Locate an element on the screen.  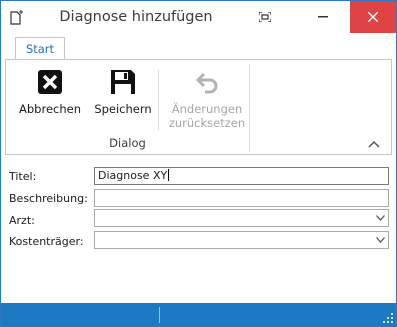
cost-bearer-select is located at coordinates (241, 240).